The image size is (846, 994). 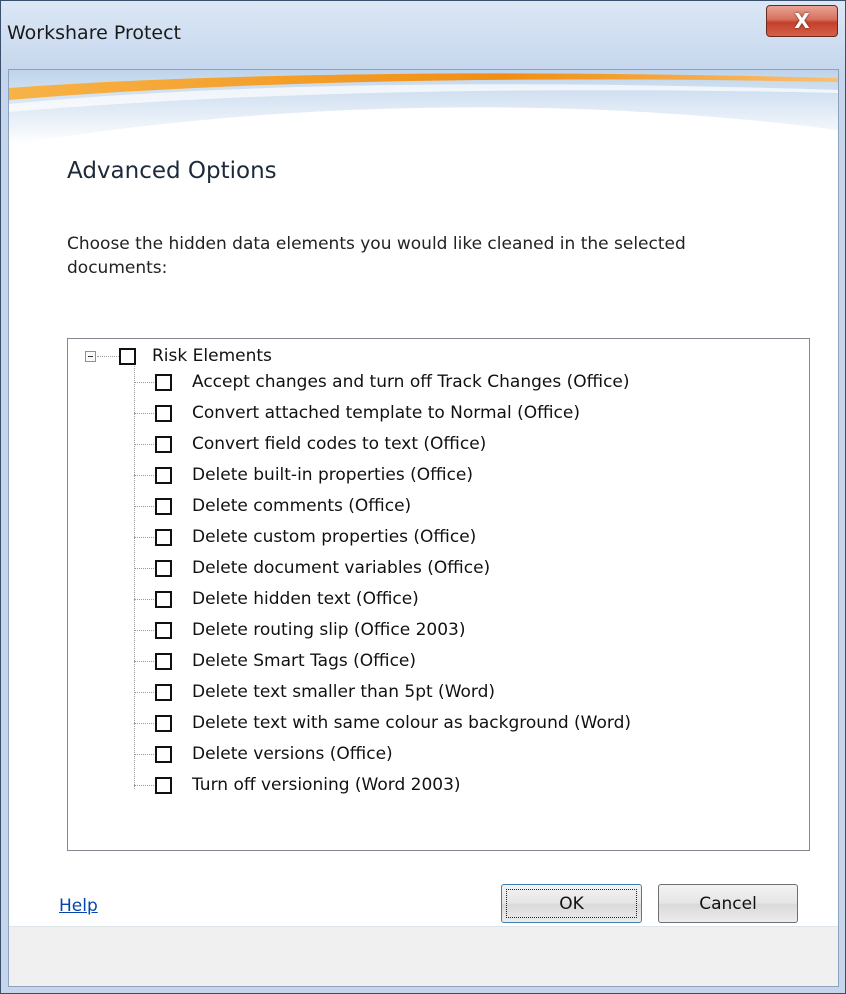 I want to click on tree-item: Delete comments (Office), so click(x=438, y=506).